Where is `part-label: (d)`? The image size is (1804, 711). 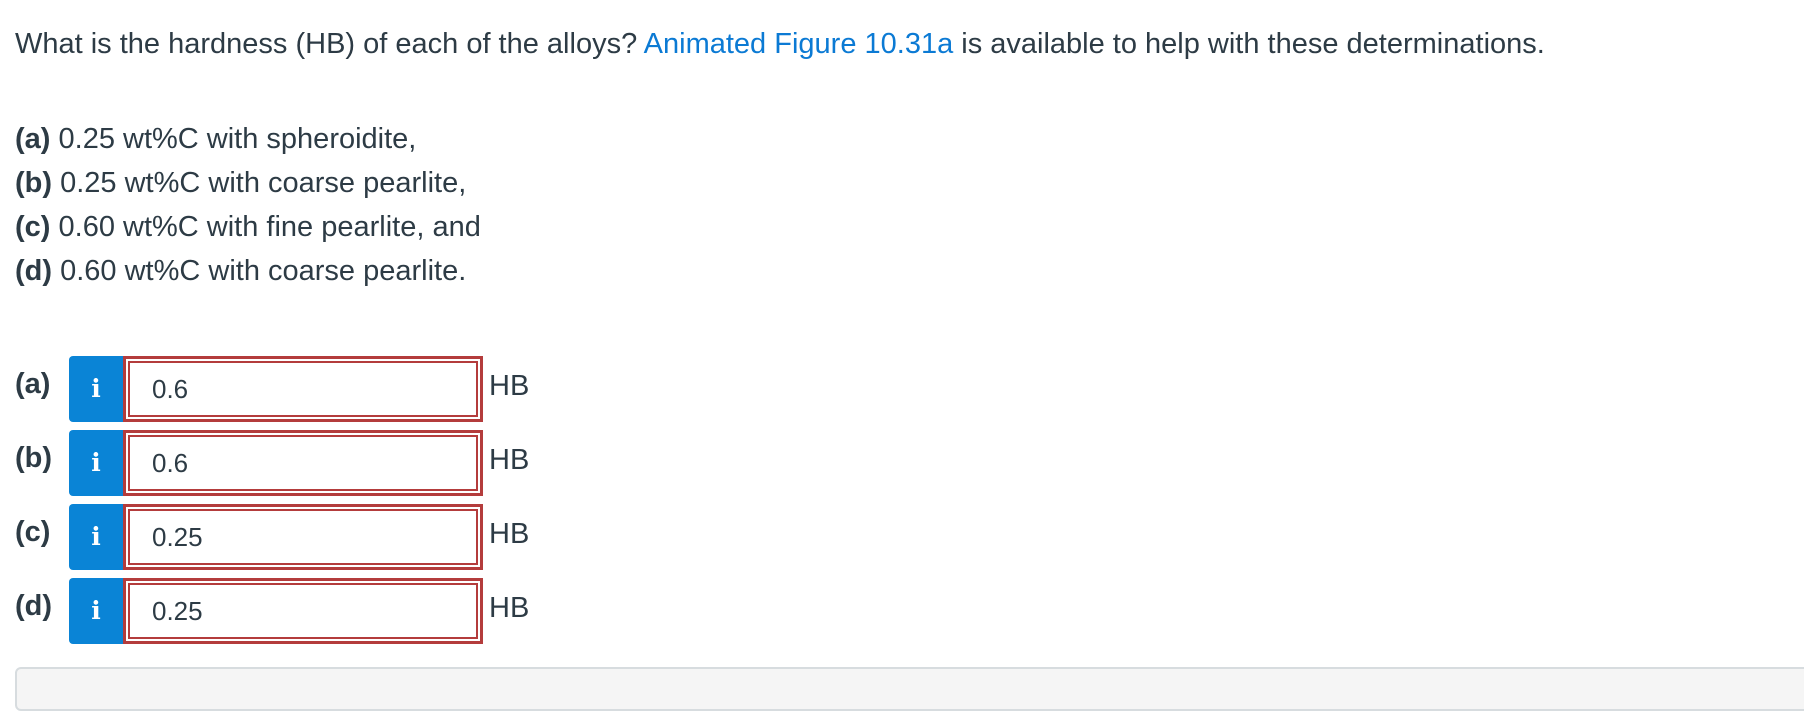 part-label: (d) is located at coordinates (34, 271).